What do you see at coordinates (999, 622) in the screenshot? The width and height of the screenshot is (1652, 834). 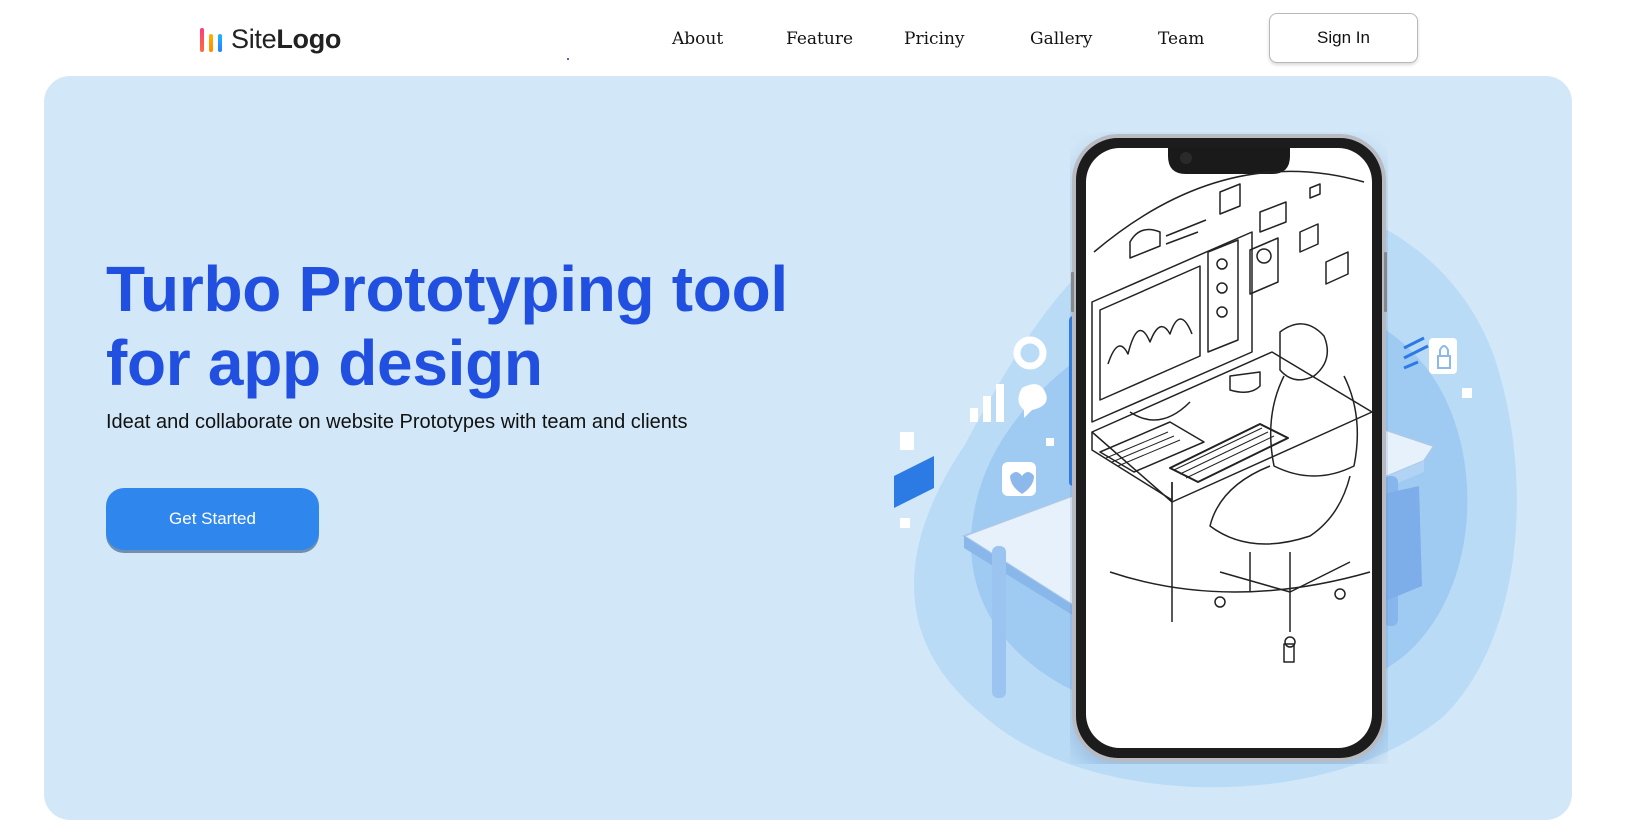 I see `desk-leg-left` at bounding box center [999, 622].